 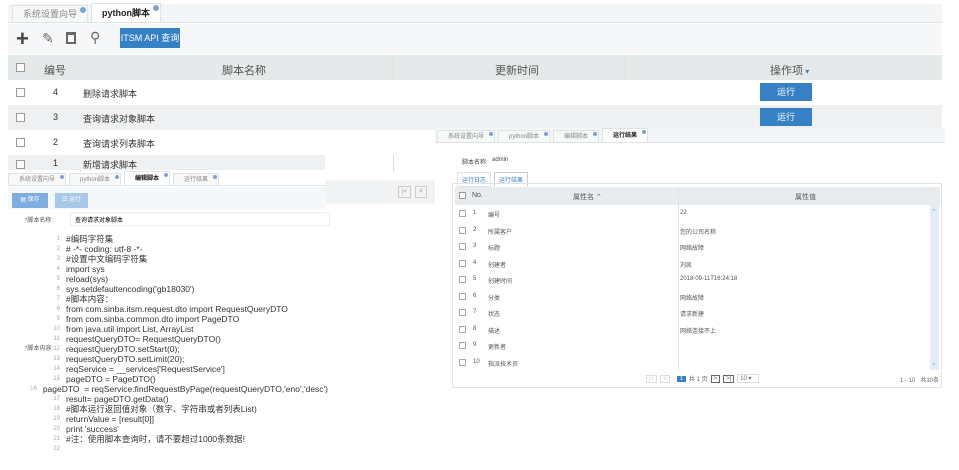 I want to click on plus-icon: +, so click(x=22, y=39).